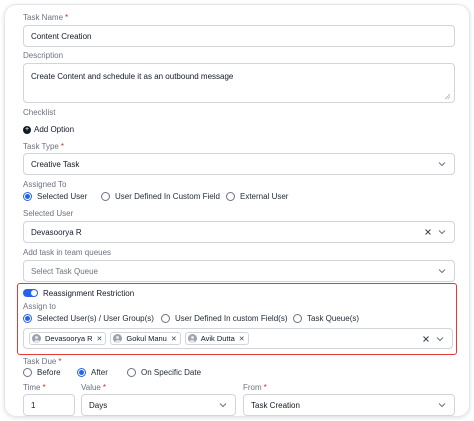 The width and height of the screenshot is (474, 421). I want to click on checklist-label: Checklist, so click(39, 112).